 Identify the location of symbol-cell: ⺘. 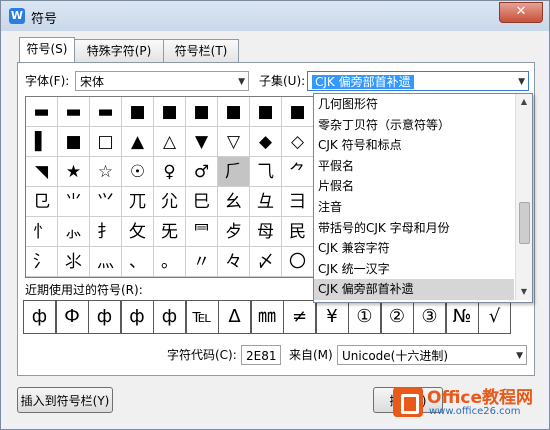
(106, 232).